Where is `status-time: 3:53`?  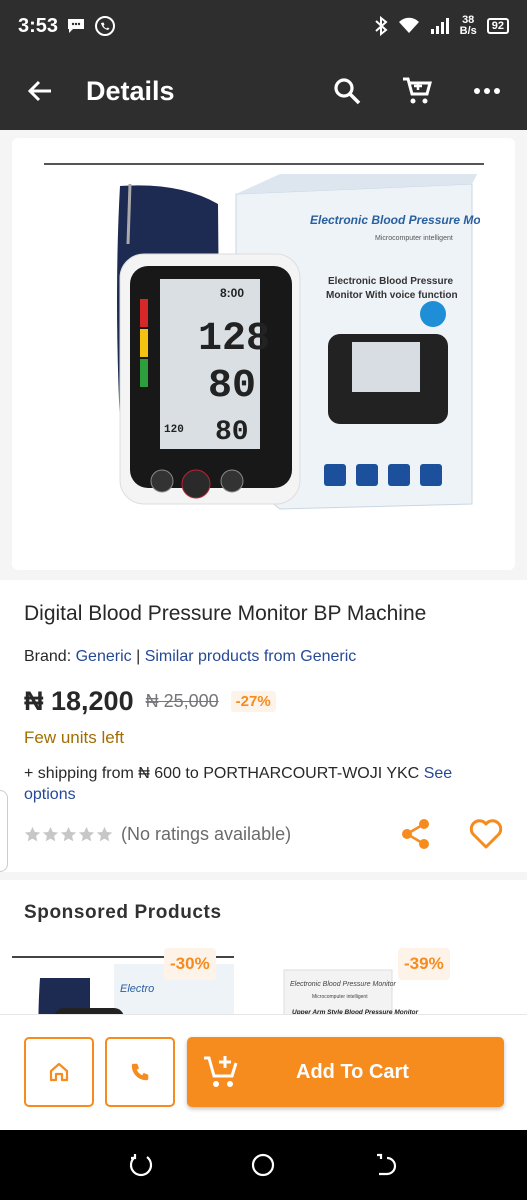
status-time: 3:53 is located at coordinates (38, 25).